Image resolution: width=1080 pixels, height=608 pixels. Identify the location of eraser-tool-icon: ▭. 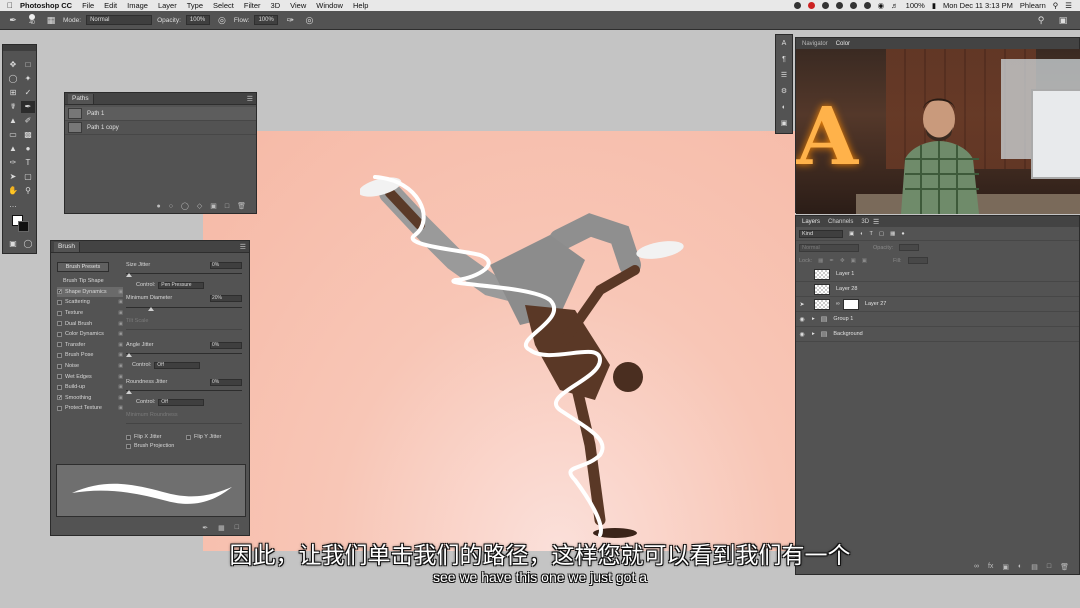
(13, 135).